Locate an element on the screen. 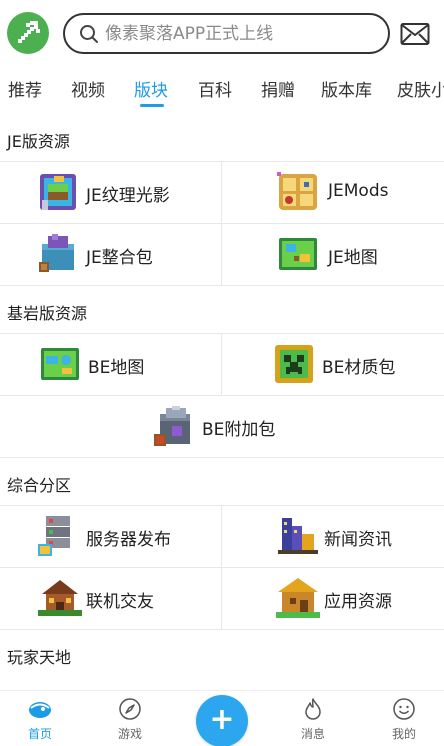 This screenshot has height=746, width=444. tab-boards: 版块 is located at coordinates (151, 88).